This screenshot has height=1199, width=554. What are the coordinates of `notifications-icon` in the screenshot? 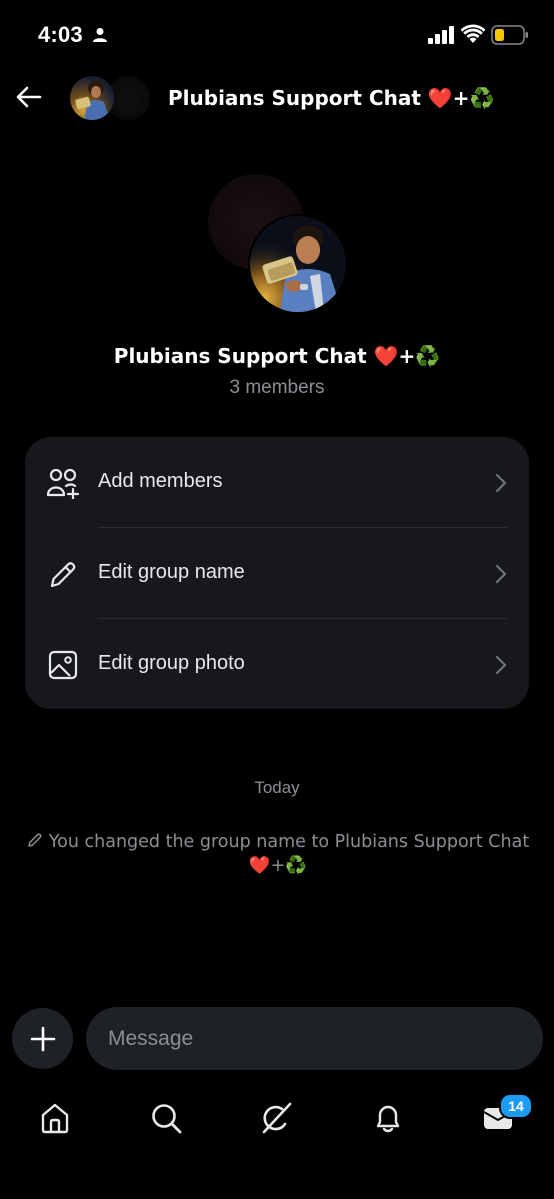 It's located at (388, 1119).